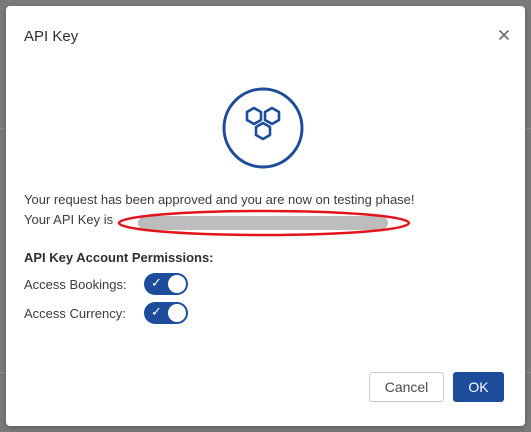 This screenshot has width=531, height=432. I want to click on access-bookings-toggle: ✓, so click(166, 284).